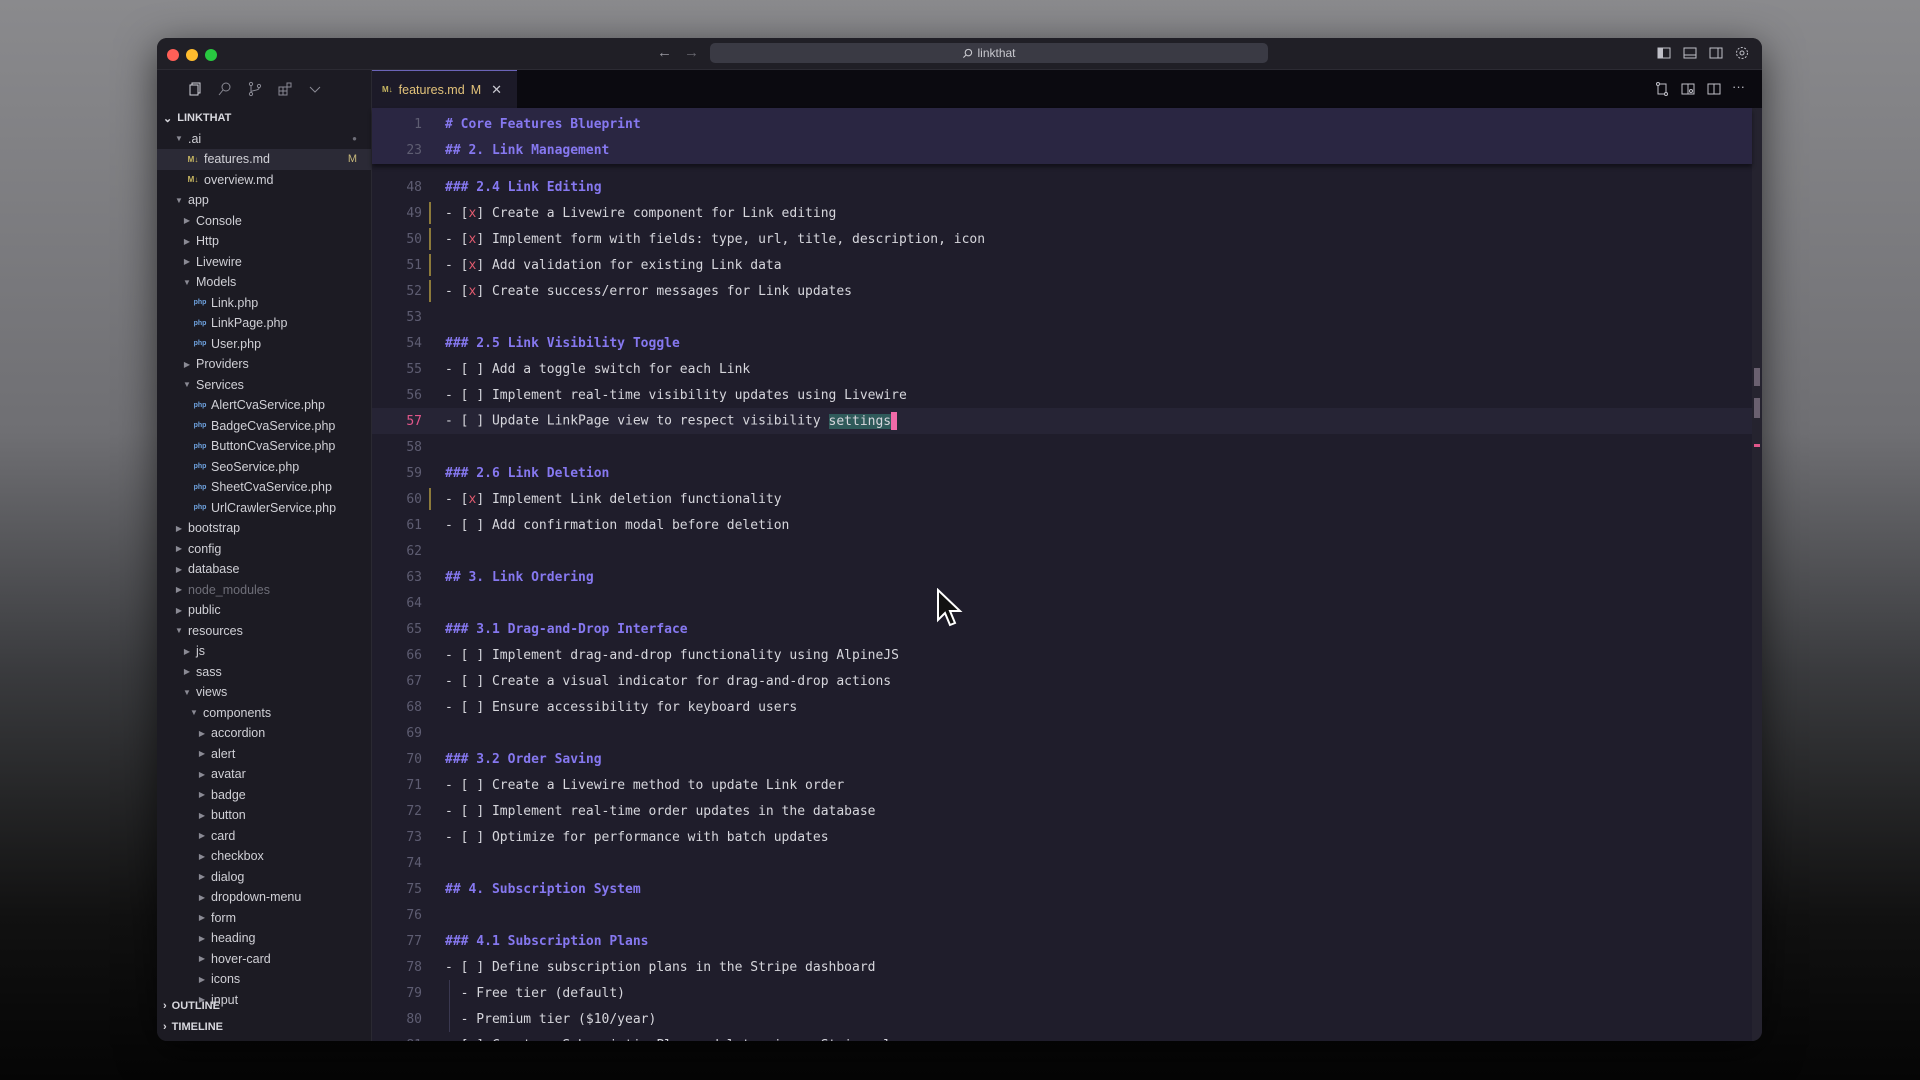 Image resolution: width=1920 pixels, height=1080 pixels. What do you see at coordinates (264, 631) in the screenshot?
I see `tree-item-resources: ▼ resources` at bounding box center [264, 631].